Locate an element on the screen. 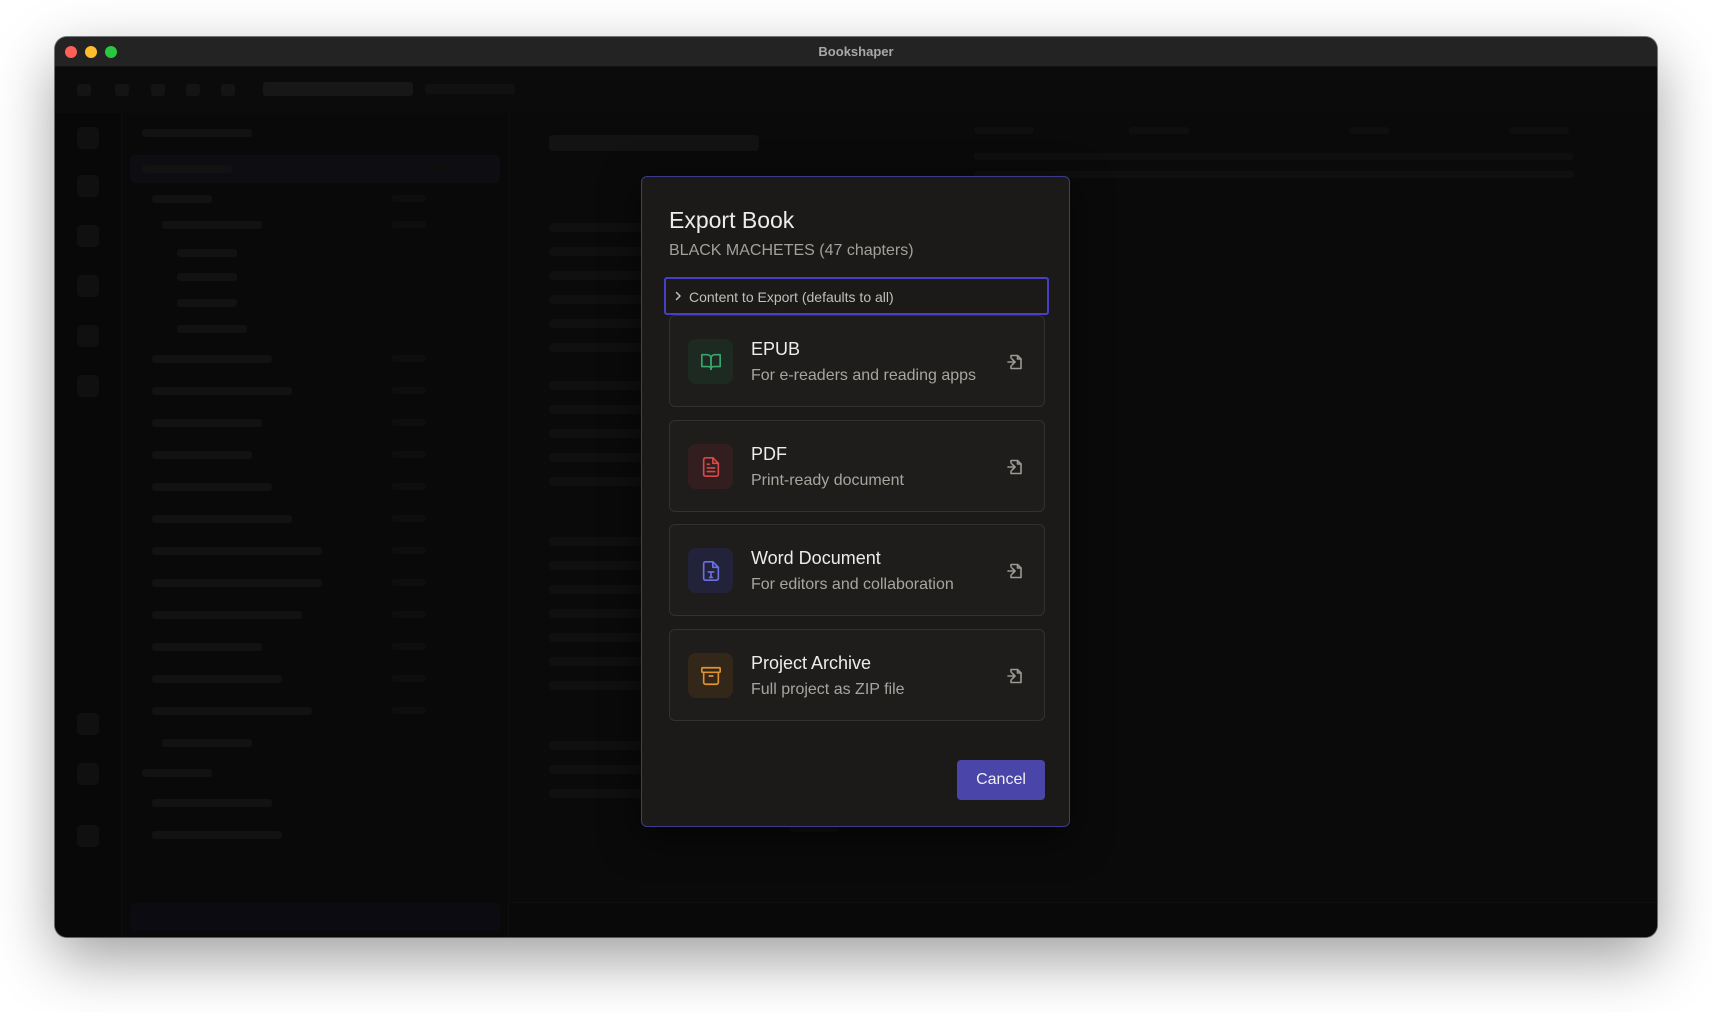  archive-icon-tile is located at coordinates (710, 675).